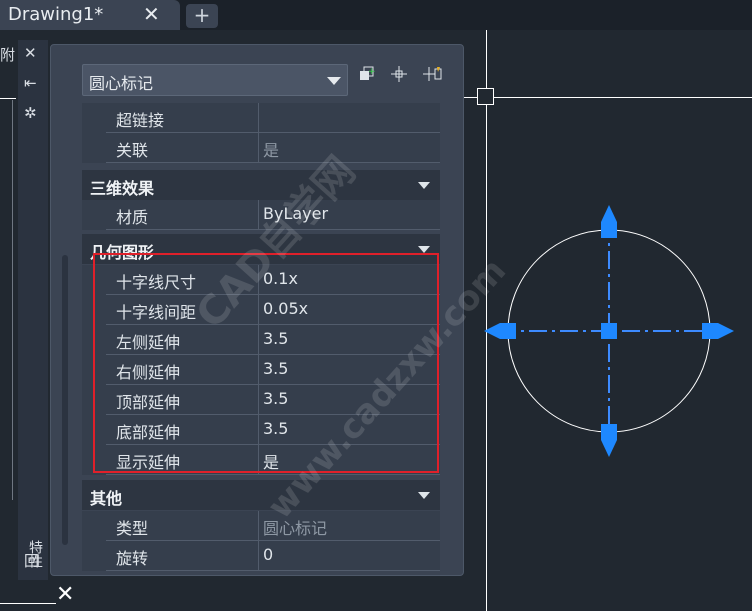 This screenshot has width=752, height=611. I want to click on property-value: 圆心标记, so click(295, 528).